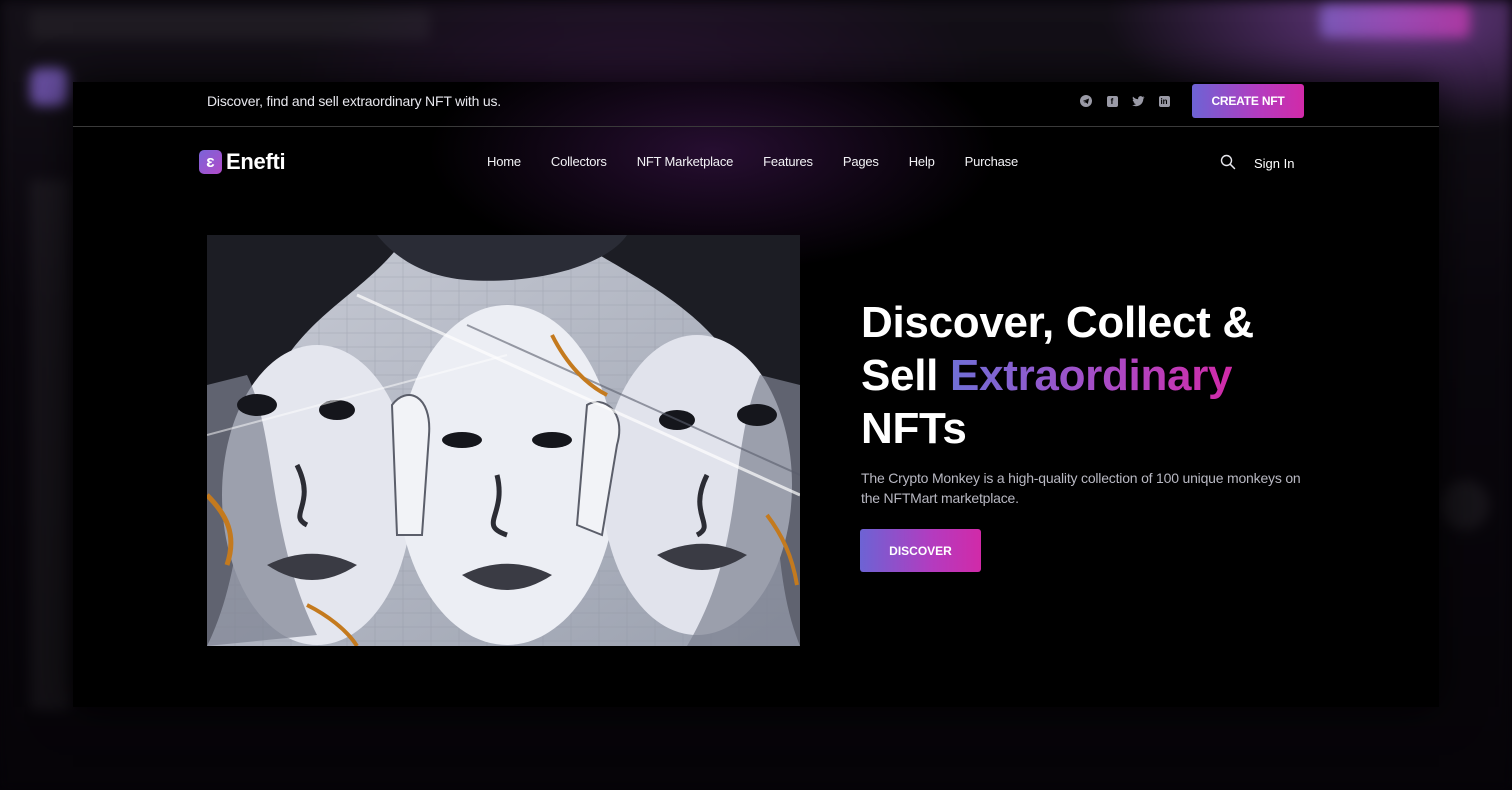 The width and height of the screenshot is (1512, 790). Describe the element at coordinates (1248, 101) in the screenshot. I see `create-nft-button: CREATE NFT` at that location.